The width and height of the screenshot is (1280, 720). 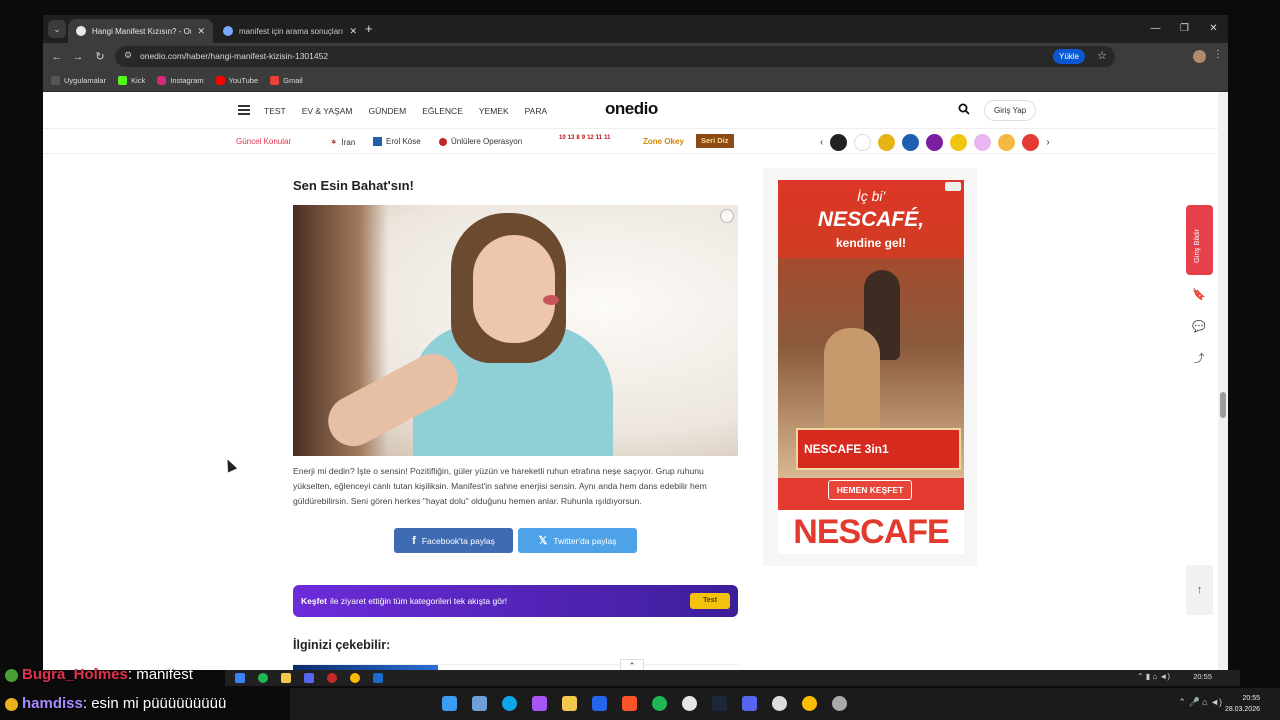 I want to click on nav-item-ev-yasam: EV & YAŞAM, so click(x=327, y=111).